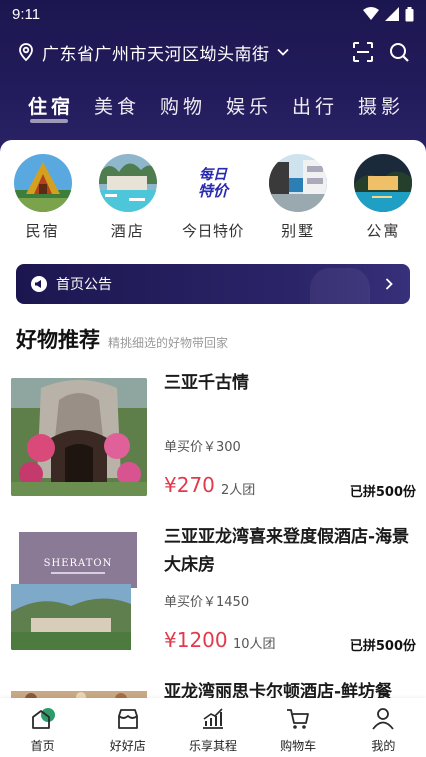 The height and width of the screenshot is (757, 426). I want to click on quick-category-icons: 民宿 酒店 每日 特价 今日特价 别墅 公寓, so click(213, 197).